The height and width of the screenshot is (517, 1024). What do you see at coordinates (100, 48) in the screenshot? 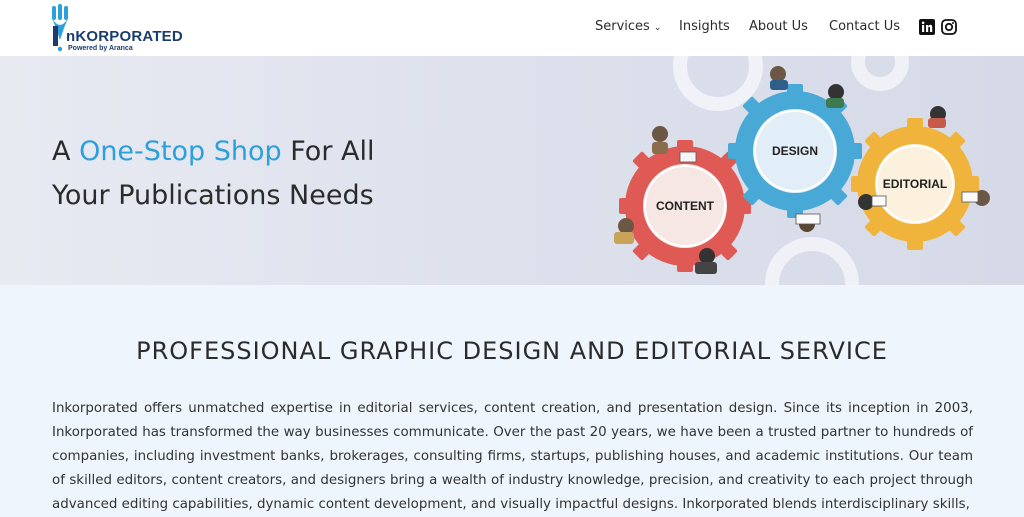
I see `brand-tagline: Powered by Aranca` at bounding box center [100, 48].